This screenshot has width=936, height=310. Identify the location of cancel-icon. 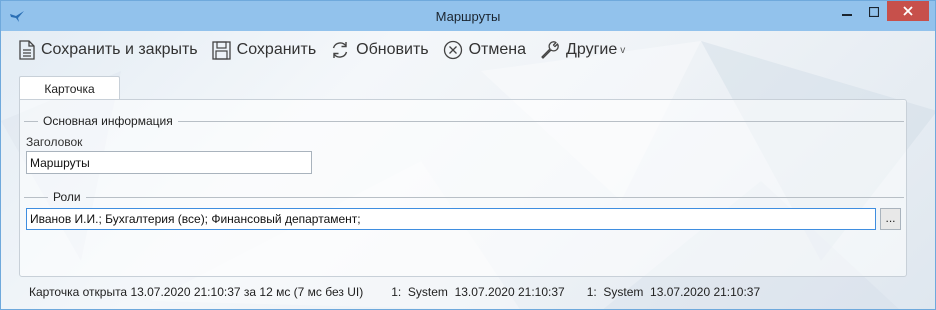
(452, 50).